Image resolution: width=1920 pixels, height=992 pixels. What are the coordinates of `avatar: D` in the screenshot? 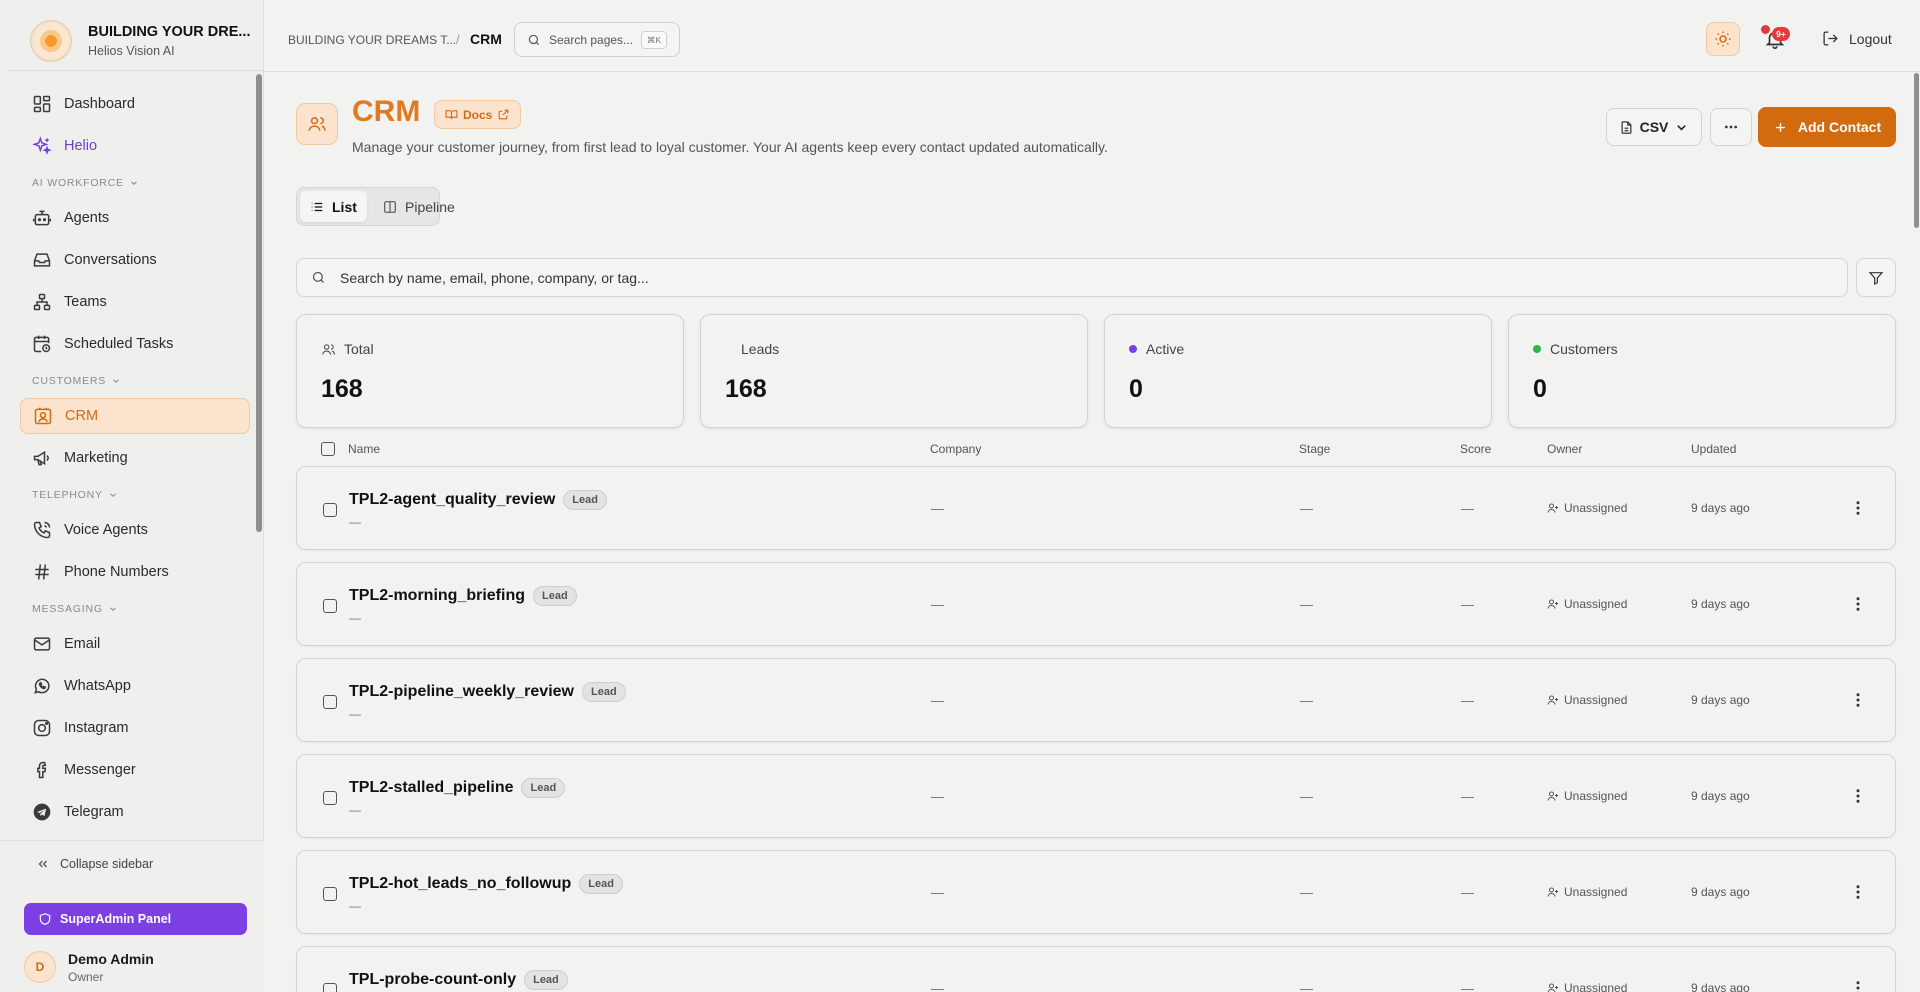 It's located at (40, 967).